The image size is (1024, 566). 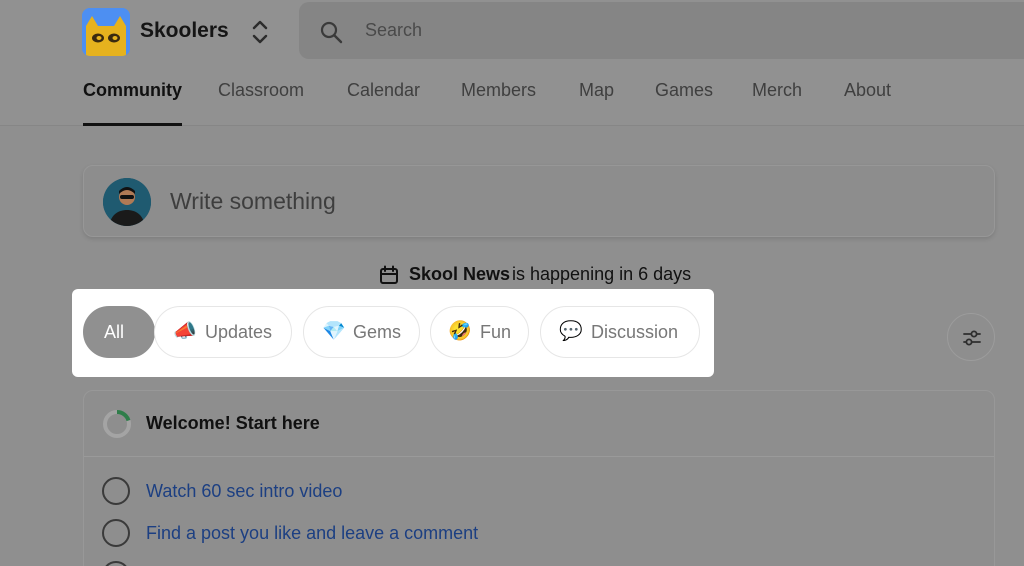 I want to click on avatar, so click(x=127, y=202).